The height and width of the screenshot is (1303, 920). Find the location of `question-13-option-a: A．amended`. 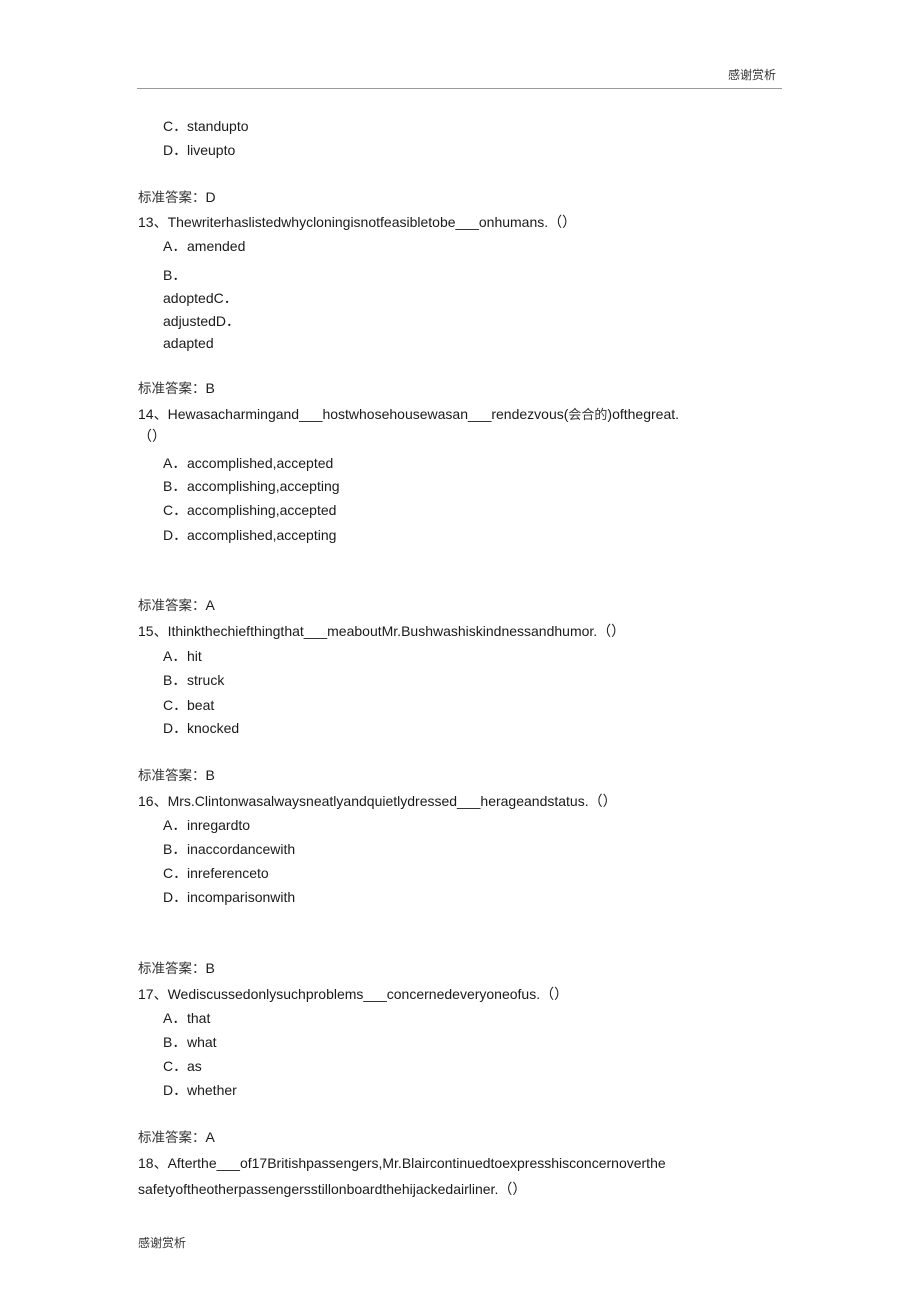

question-13-option-a: A．amended is located at coordinates (204, 246).